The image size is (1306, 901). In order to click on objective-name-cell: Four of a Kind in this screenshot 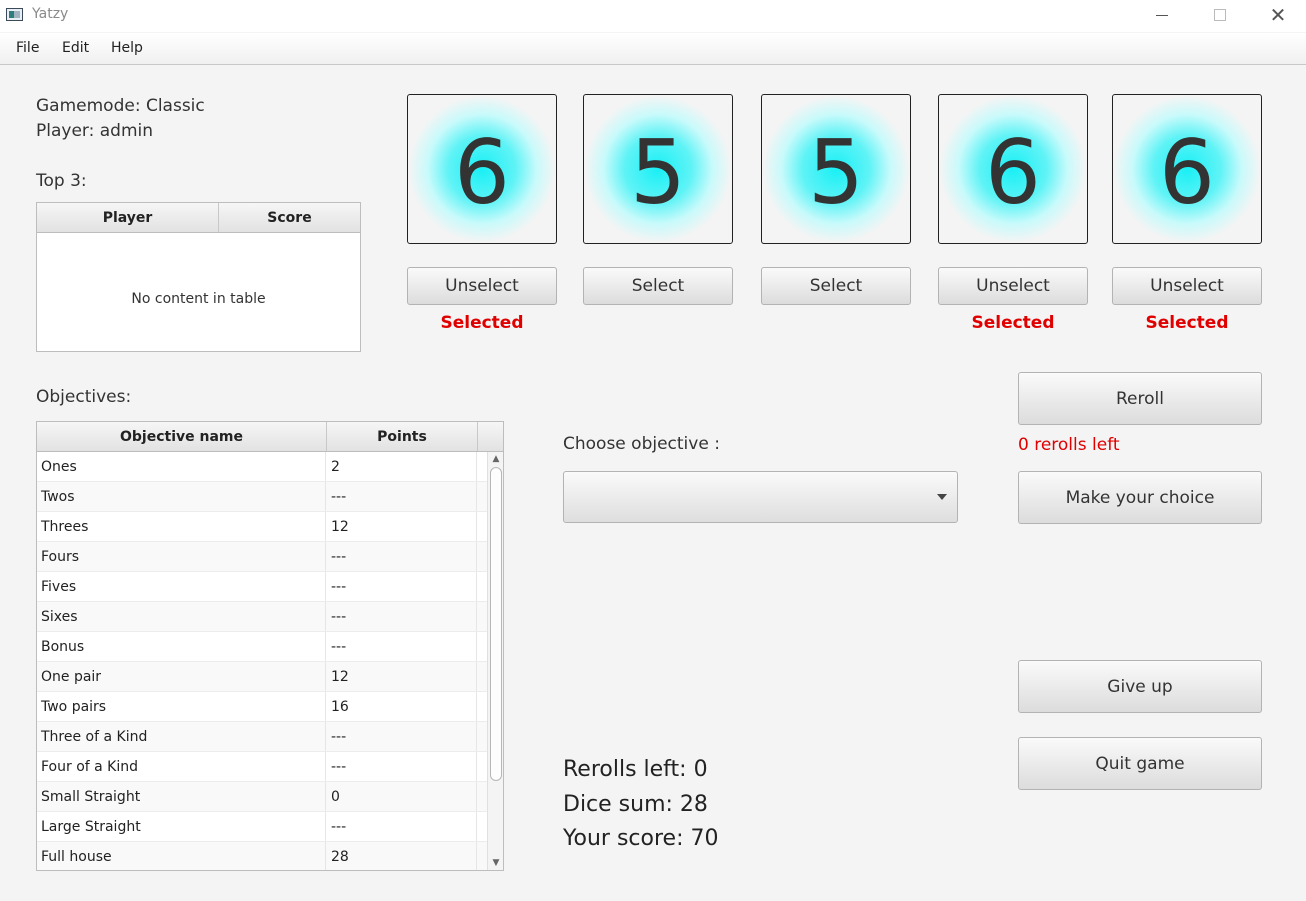, I will do `click(181, 766)`.